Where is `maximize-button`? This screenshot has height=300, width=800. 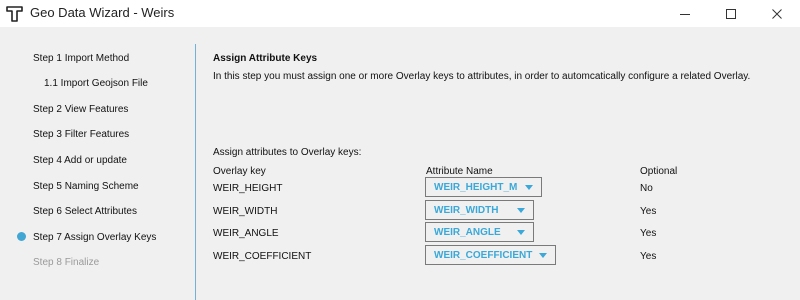 maximize-button is located at coordinates (731, 13).